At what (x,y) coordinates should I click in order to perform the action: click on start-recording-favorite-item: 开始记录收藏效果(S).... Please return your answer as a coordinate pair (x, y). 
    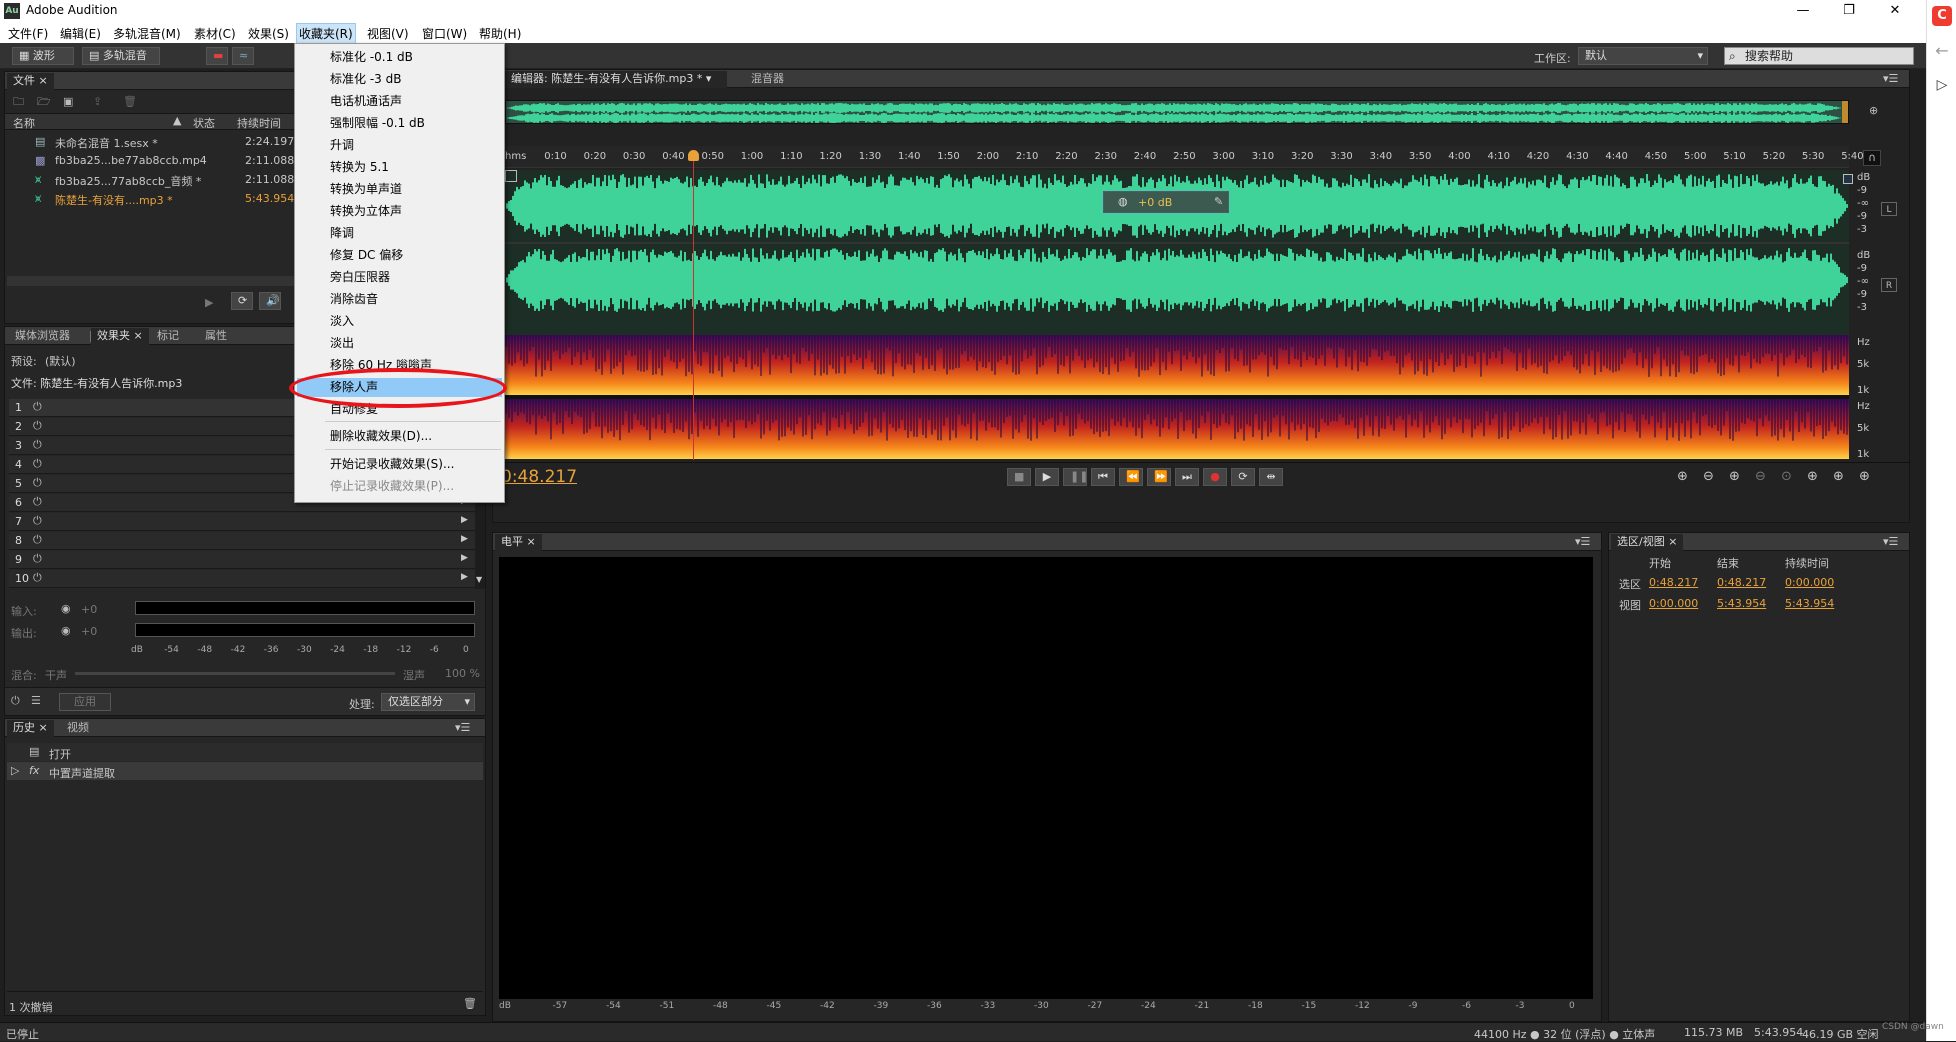
    Looking at the image, I should click on (399, 464).